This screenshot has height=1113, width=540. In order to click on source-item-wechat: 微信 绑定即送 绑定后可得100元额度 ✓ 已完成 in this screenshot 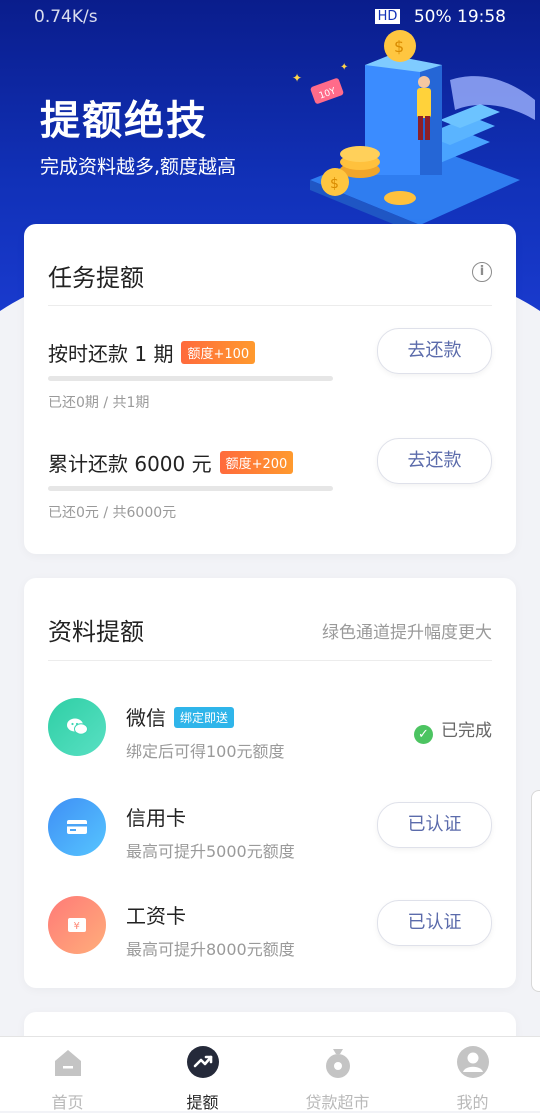, I will do `click(270, 733)`.